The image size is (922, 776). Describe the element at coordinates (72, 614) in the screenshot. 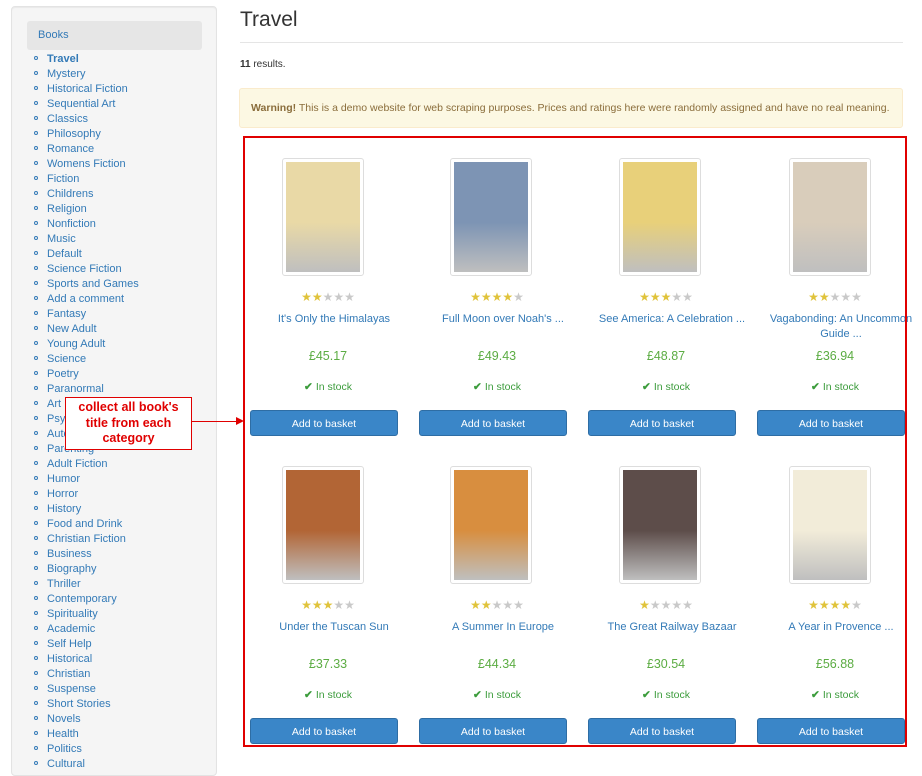

I see `category-link: Spirituality` at that location.